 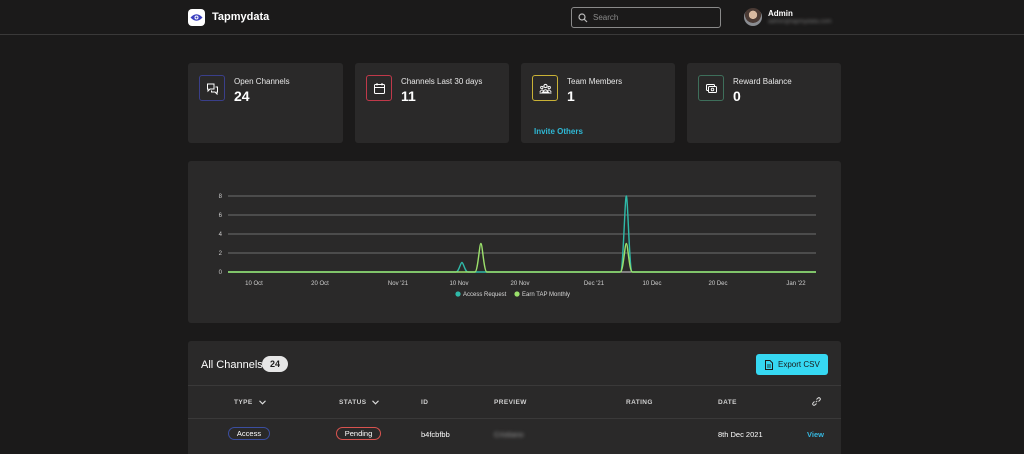 I want to click on column-header-rating: RATING, so click(x=639, y=402).